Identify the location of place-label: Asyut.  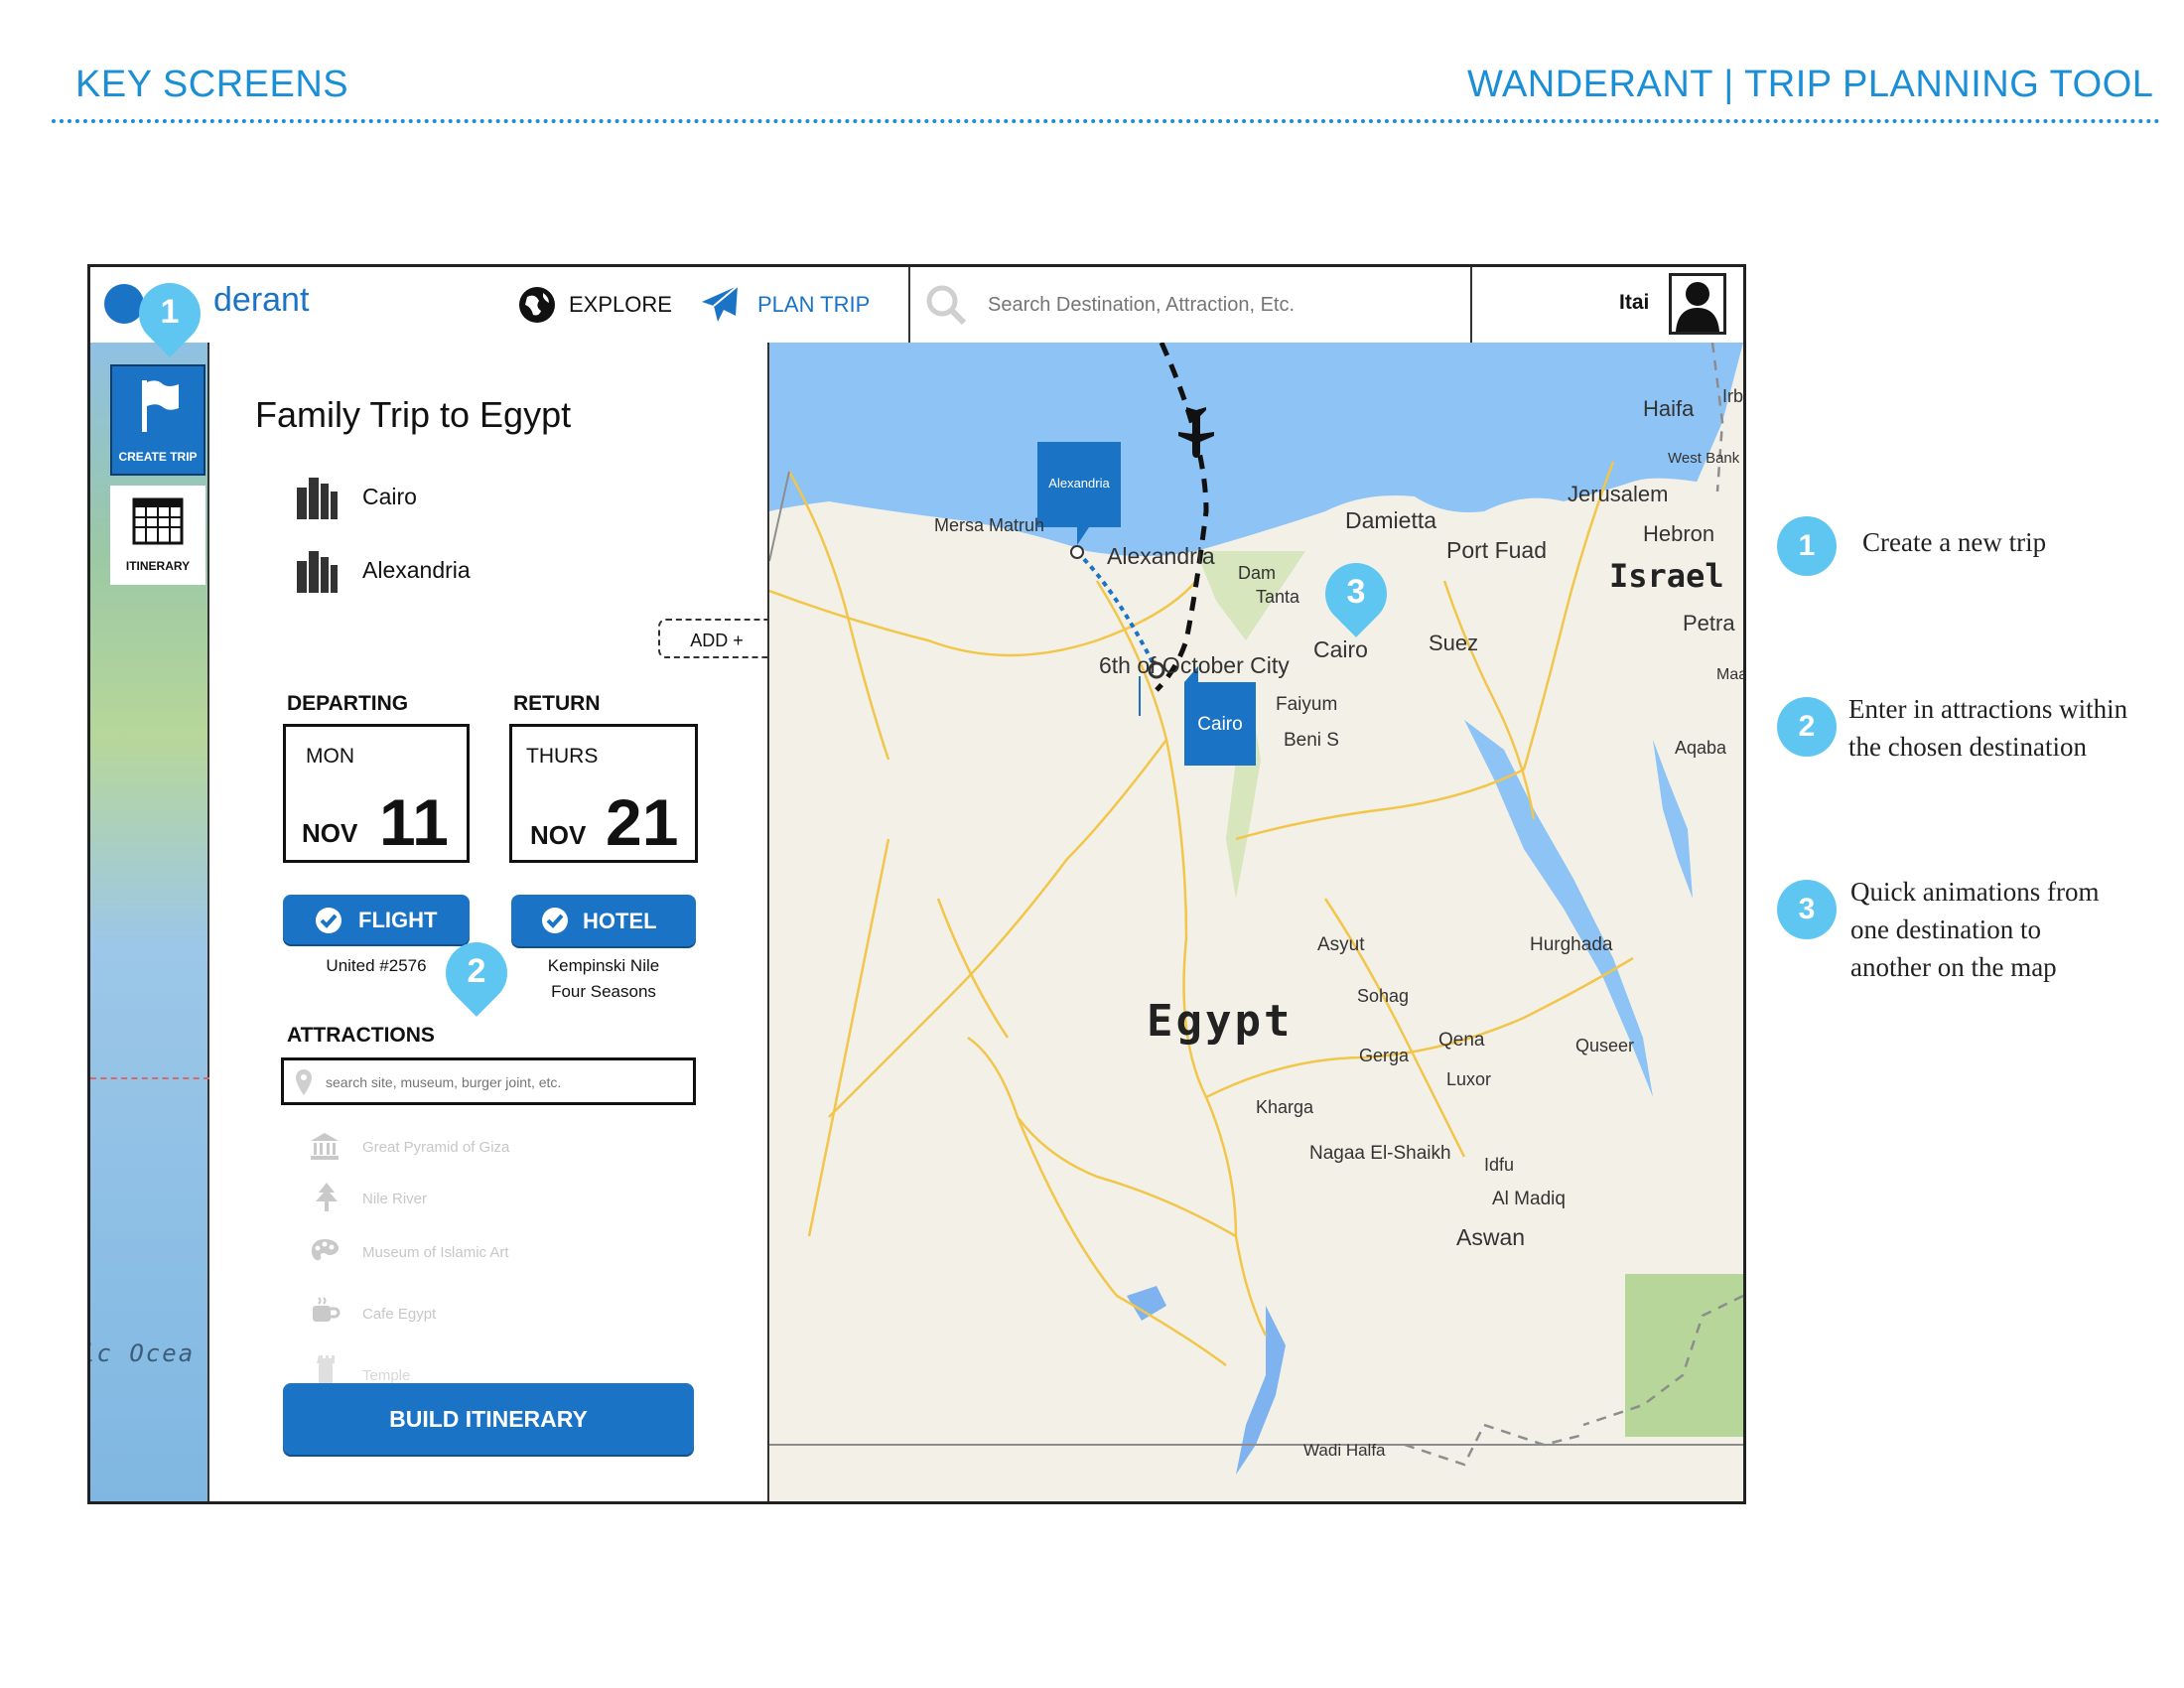
(1341, 944).